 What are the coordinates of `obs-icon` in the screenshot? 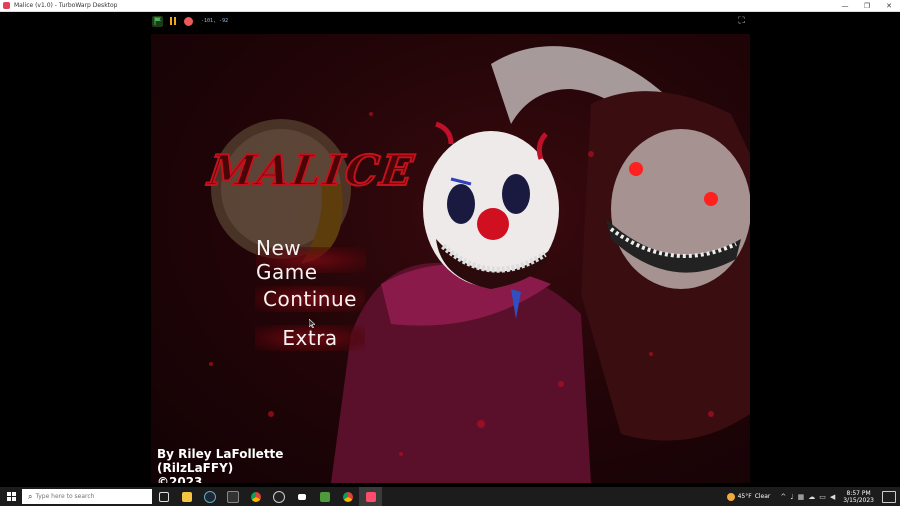 It's located at (278, 496).